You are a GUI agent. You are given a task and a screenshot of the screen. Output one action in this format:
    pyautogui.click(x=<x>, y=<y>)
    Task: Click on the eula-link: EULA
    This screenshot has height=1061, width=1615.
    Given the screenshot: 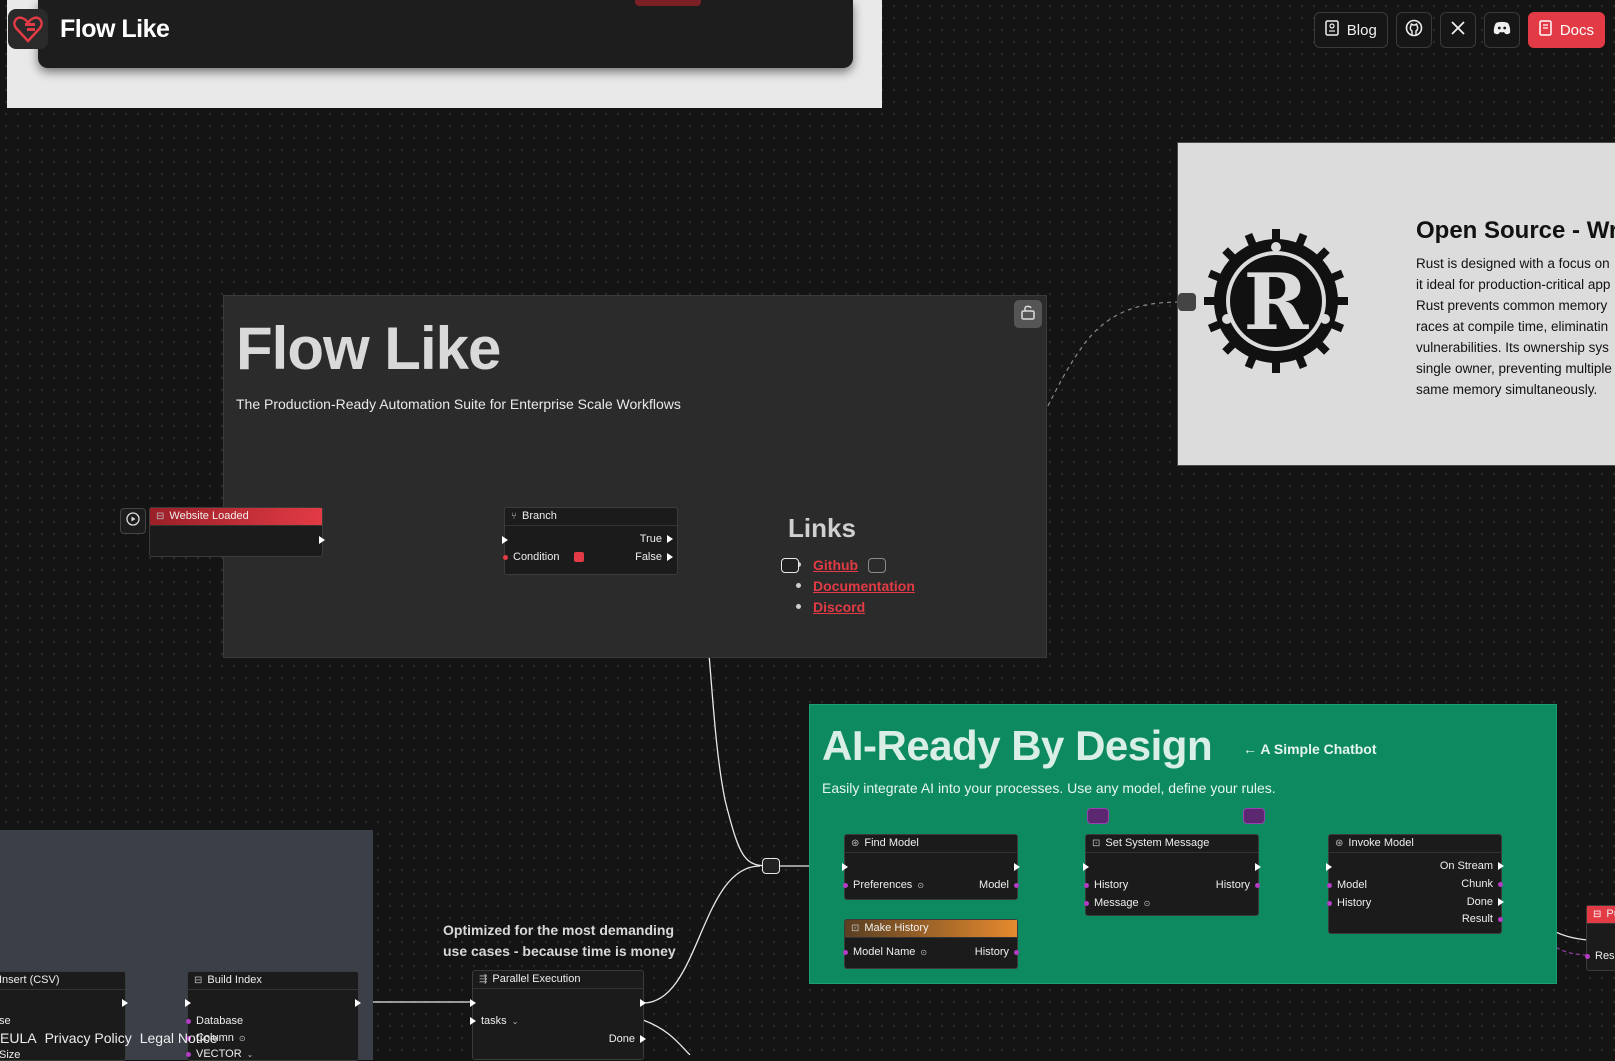 What is the action you would take?
    pyautogui.click(x=18, y=1038)
    